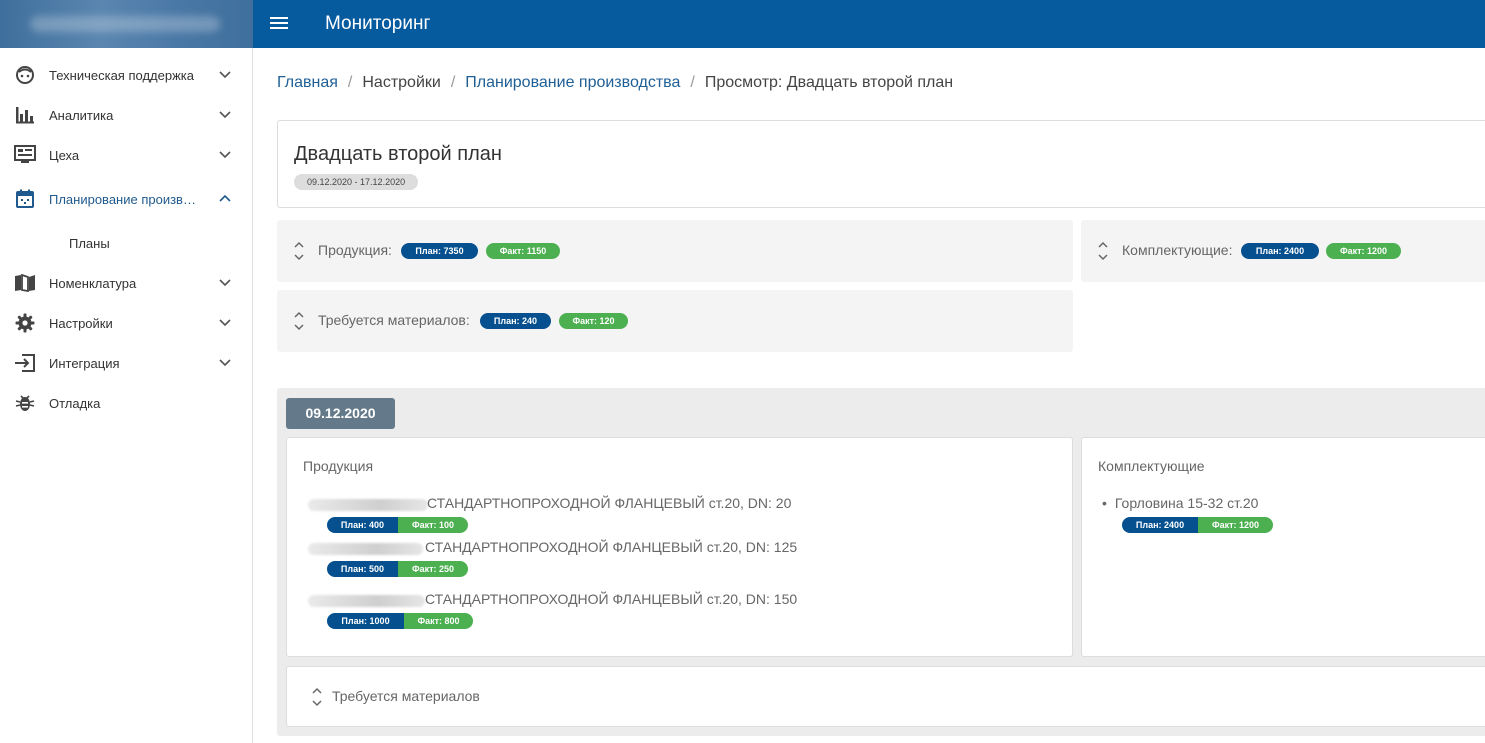  Describe the element at coordinates (378, 23) in the screenshot. I see `page-title: Мониторинг` at that location.